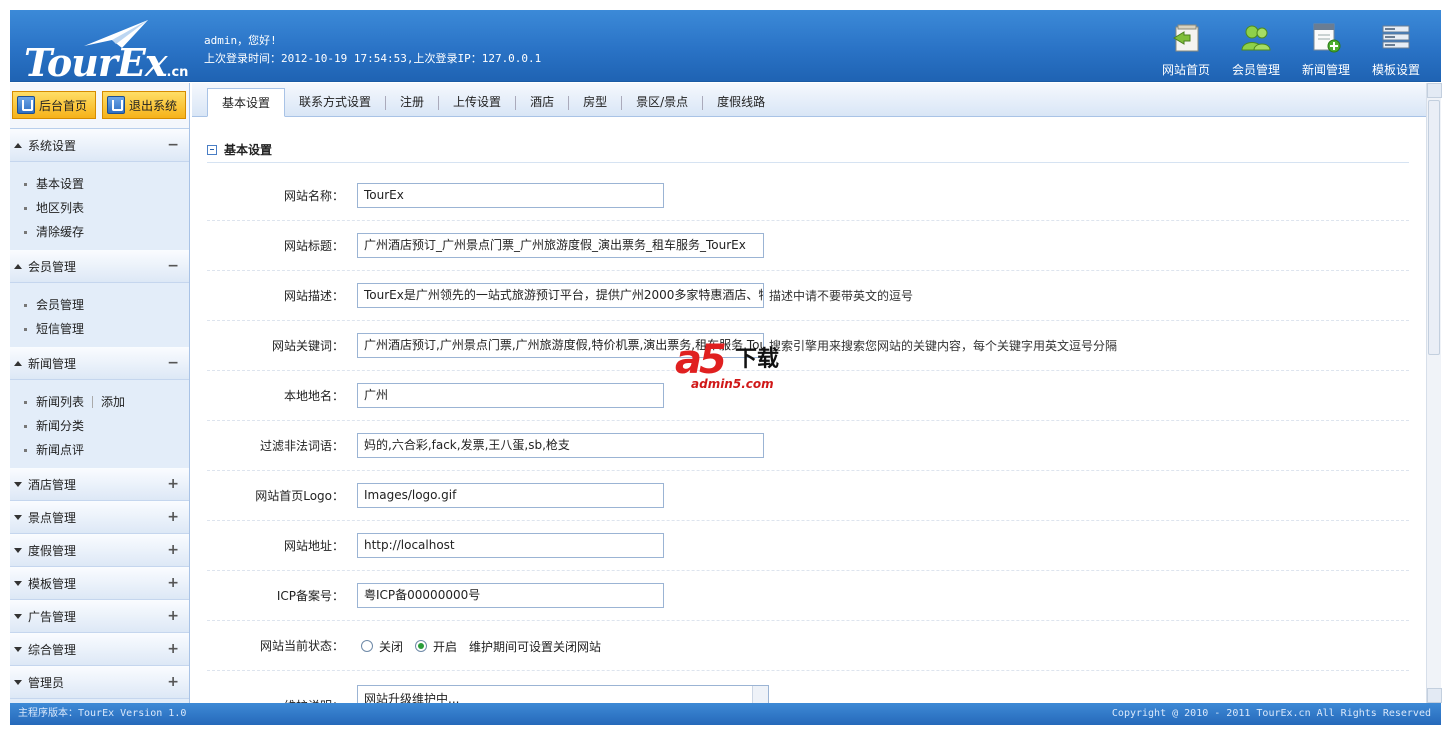  I want to click on sidebar-group-system: 系统设置 −, so click(99, 145).